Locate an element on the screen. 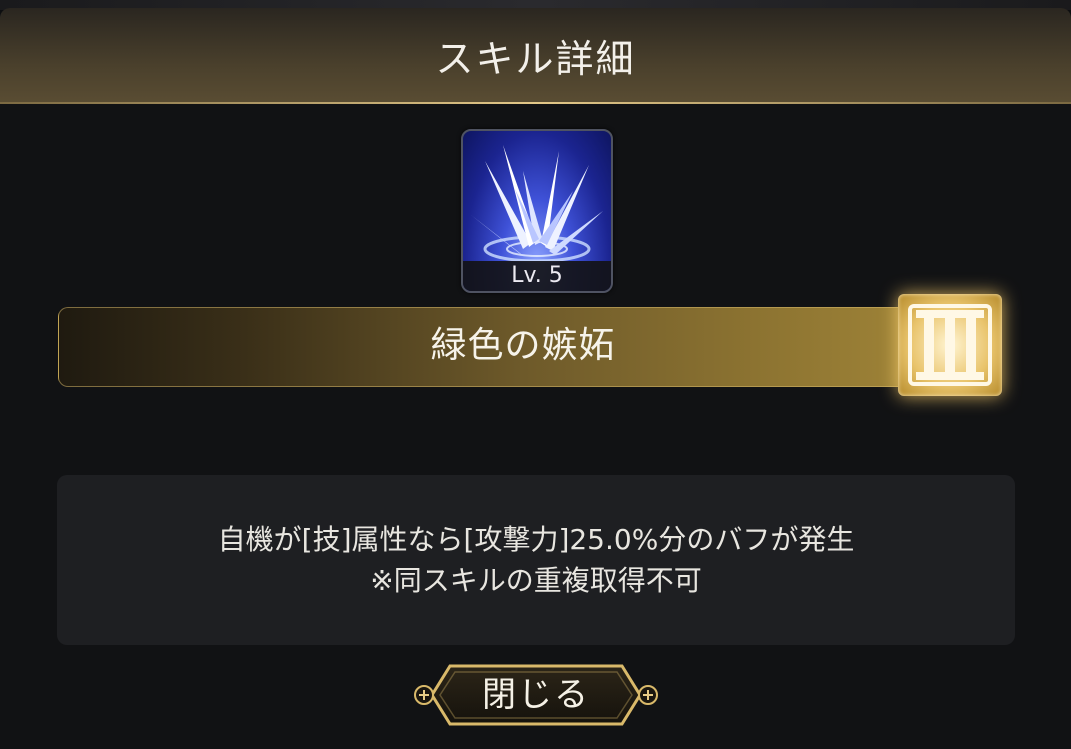  skill-level: Lv. 5 is located at coordinates (537, 276).